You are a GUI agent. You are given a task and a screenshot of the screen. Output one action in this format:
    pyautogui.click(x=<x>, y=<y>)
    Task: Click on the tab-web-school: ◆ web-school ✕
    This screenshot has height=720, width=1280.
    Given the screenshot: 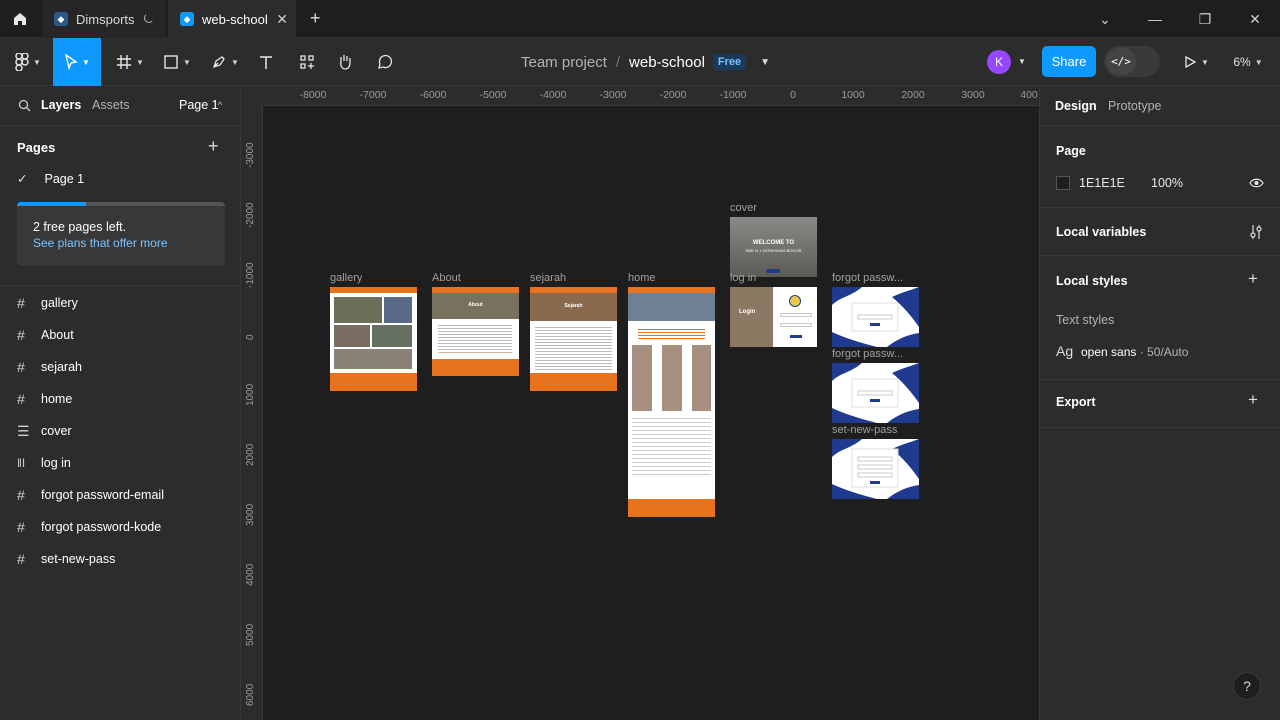 What is the action you would take?
    pyautogui.click(x=232, y=19)
    